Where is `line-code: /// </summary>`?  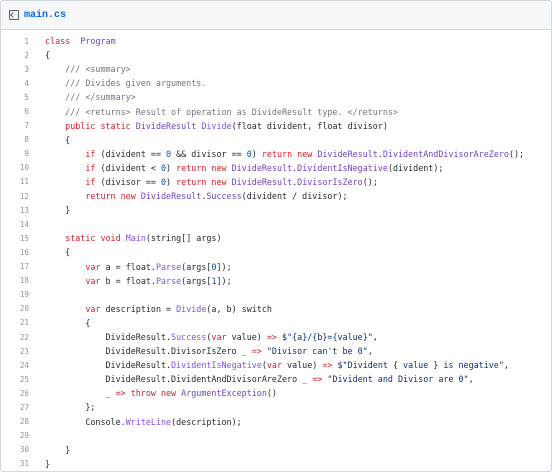 line-code: /// </summary> is located at coordinates (90, 97).